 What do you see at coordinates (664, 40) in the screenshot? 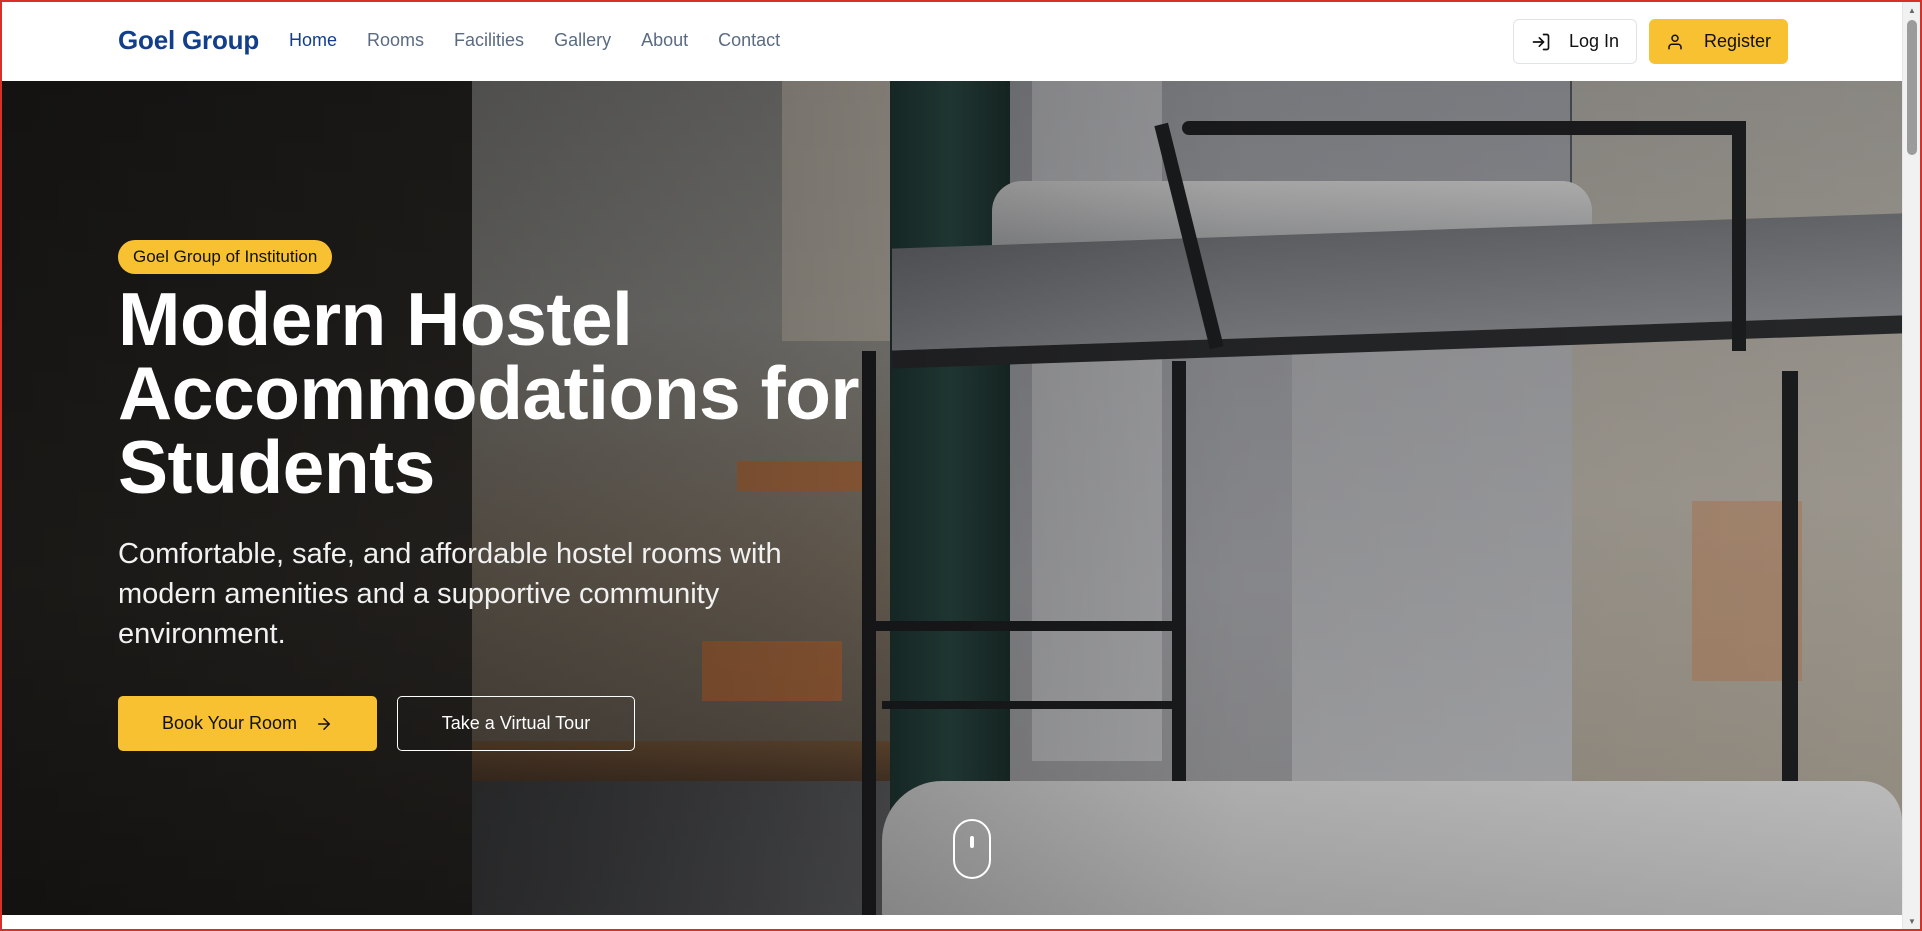
I see `nav-link-about: About` at bounding box center [664, 40].